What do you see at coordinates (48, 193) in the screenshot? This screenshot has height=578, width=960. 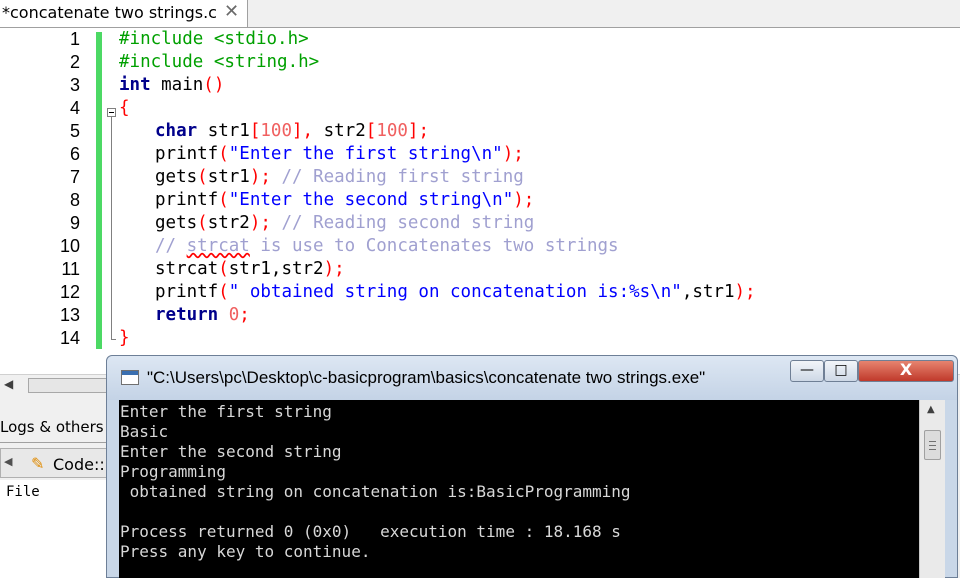 I see `line-number-gutter: 1 2 3 4 5 6 7 8 9 10 11 12 13 14` at bounding box center [48, 193].